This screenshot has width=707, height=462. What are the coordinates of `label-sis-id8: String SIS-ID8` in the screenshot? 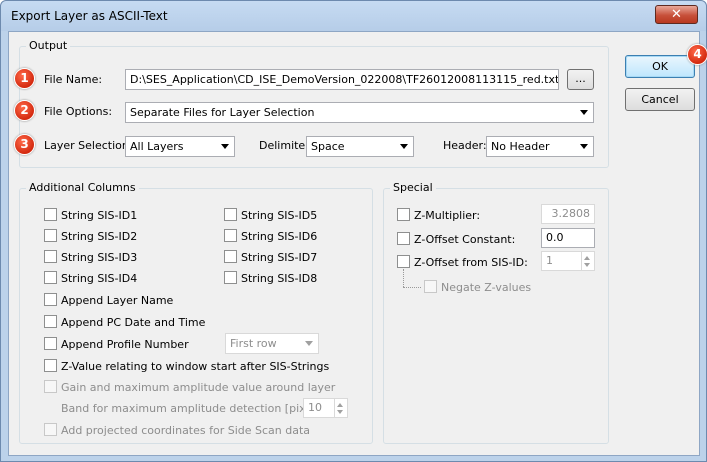 It's located at (279, 278).